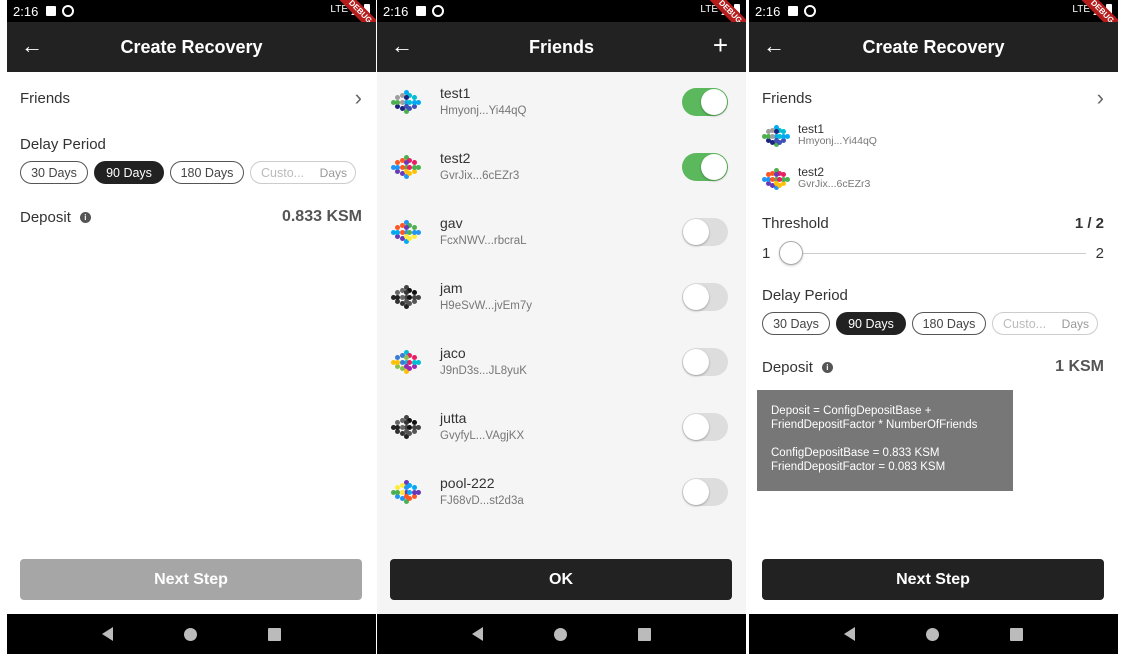 The image size is (1125, 654). I want to click on friend-row: pool-222 FJ68vD...st2d3a, so click(561, 507).